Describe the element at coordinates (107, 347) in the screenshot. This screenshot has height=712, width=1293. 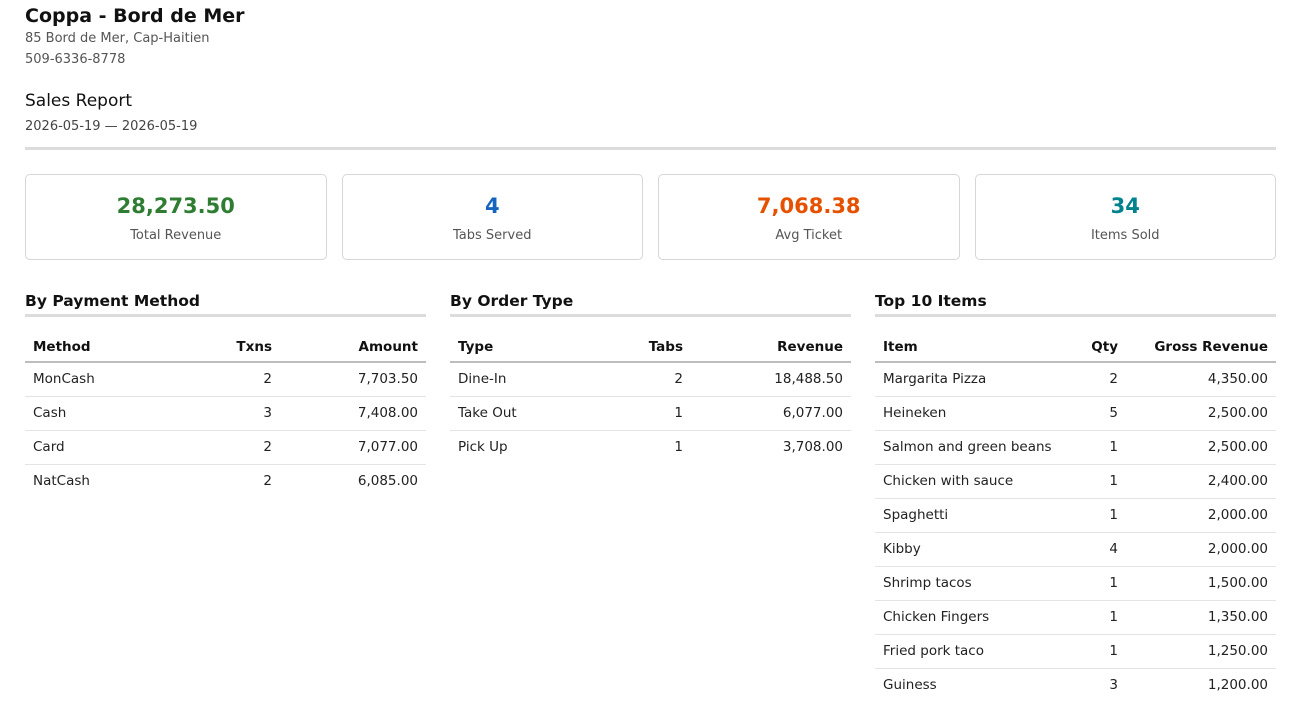
I see `column-header: Method` at that location.